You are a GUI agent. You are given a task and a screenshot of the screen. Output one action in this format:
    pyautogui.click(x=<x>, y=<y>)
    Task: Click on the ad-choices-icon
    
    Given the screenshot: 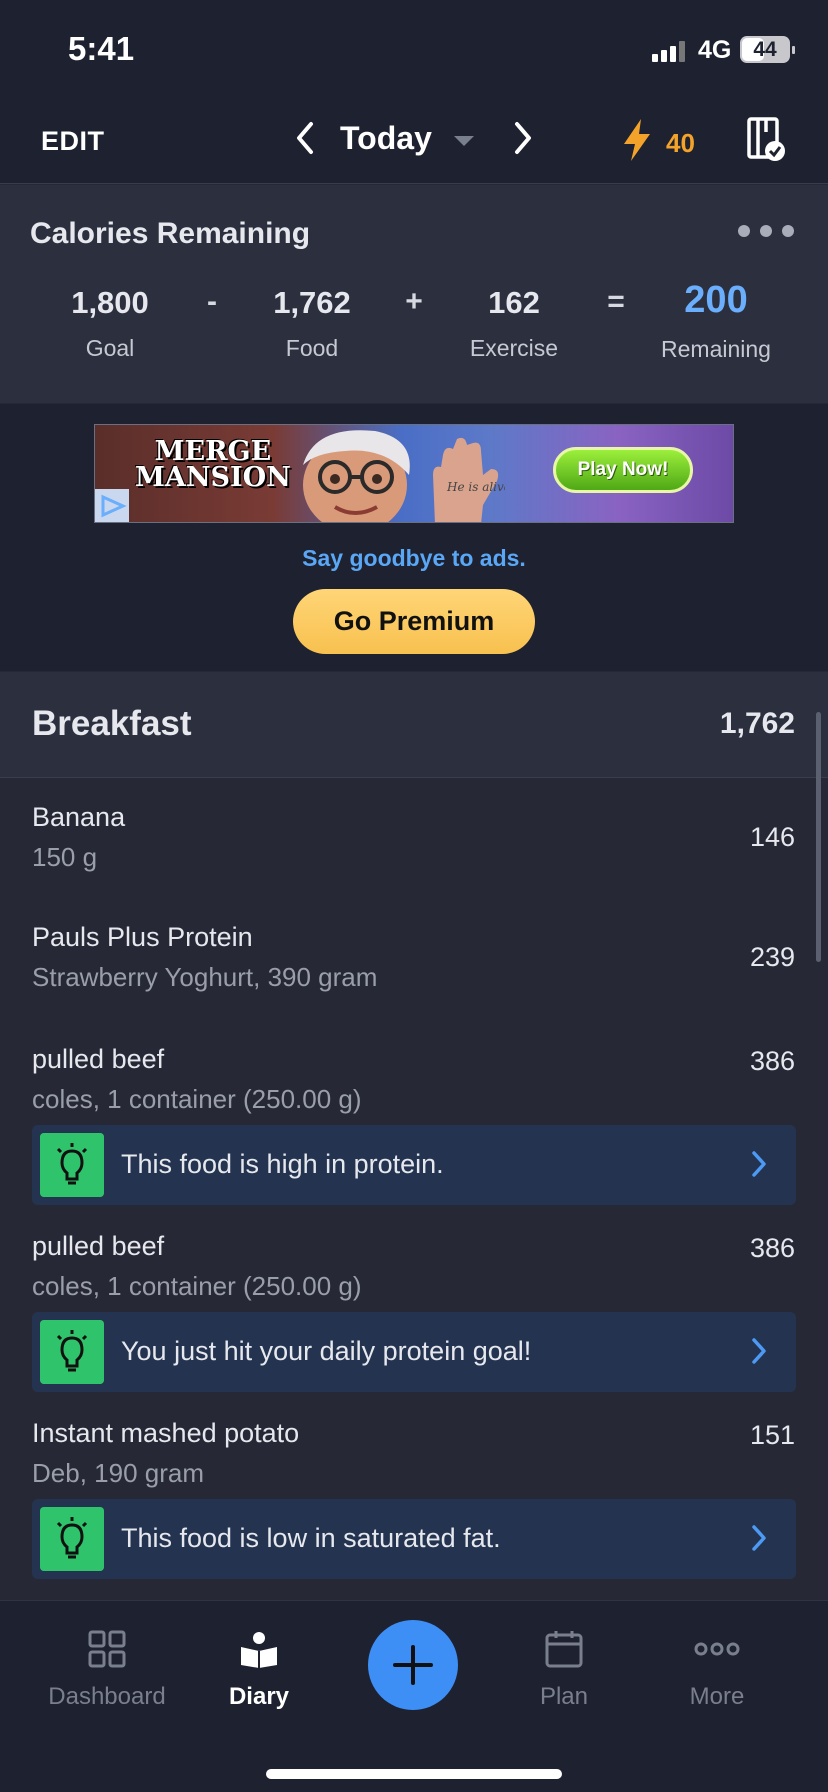 What is the action you would take?
    pyautogui.click(x=112, y=506)
    